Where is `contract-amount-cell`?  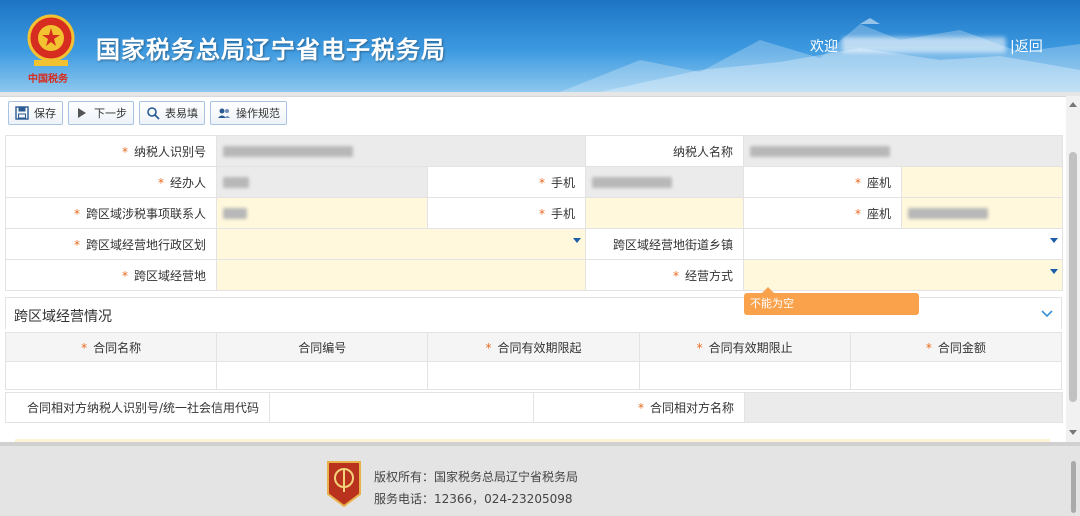
contract-amount-cell is located at coordinates (956, 375).